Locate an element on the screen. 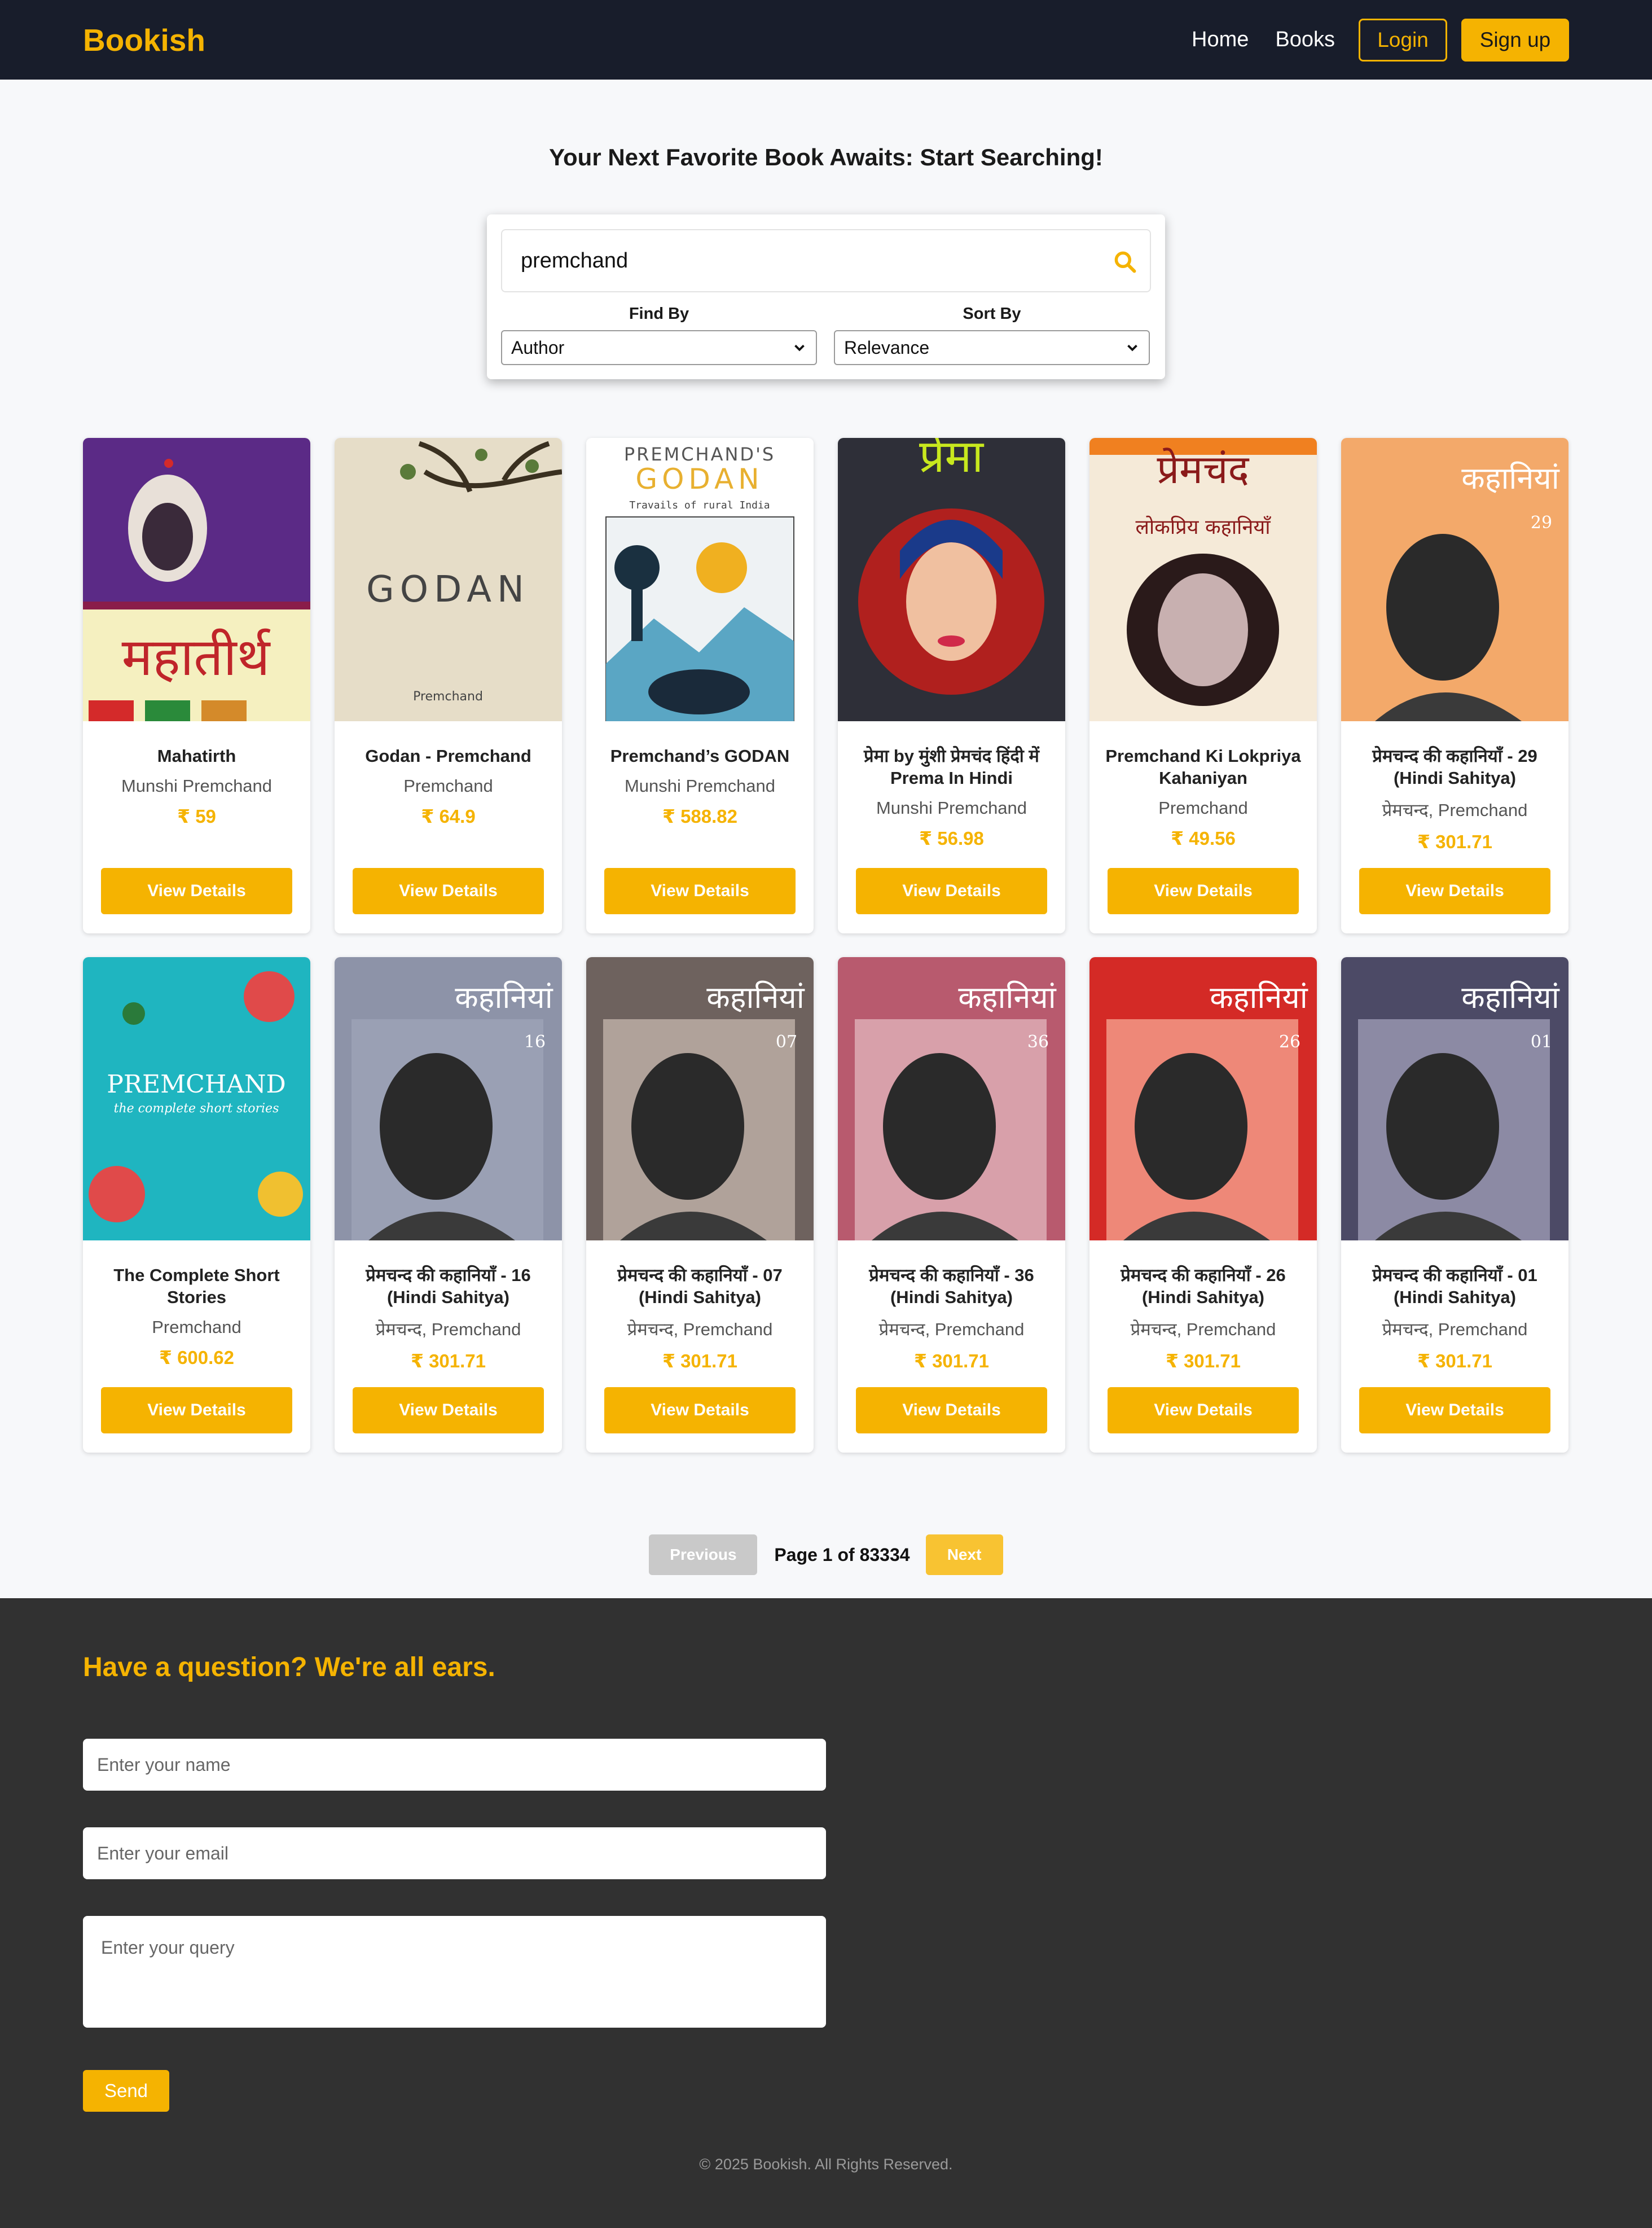 The height and width of the screenshot is (2228, 1652). book-cover: कहानियां 29 is located at coordinates (1454, 579).